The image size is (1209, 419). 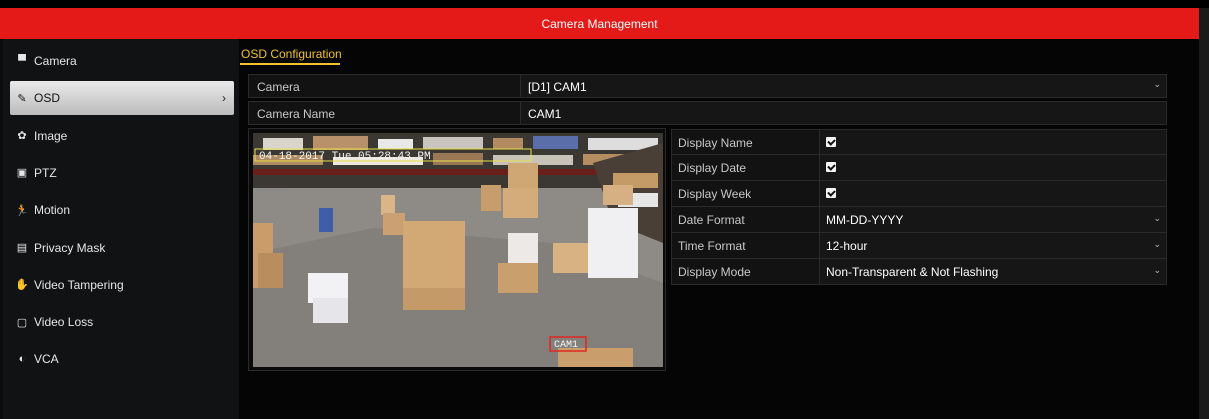 I want to click on sidebar-item-label: Video Loss, so click(x=64, y=322).